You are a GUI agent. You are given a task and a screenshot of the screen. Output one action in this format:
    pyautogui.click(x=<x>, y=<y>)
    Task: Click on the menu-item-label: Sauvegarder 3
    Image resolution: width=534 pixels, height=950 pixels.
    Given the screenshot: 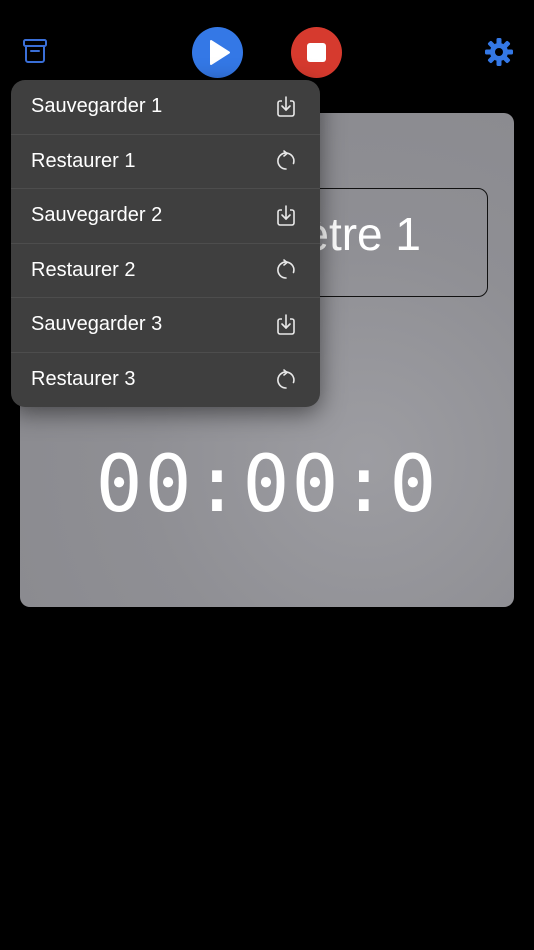 What is the action you would take?
    pyautogui.click(x=97, y=324)
    